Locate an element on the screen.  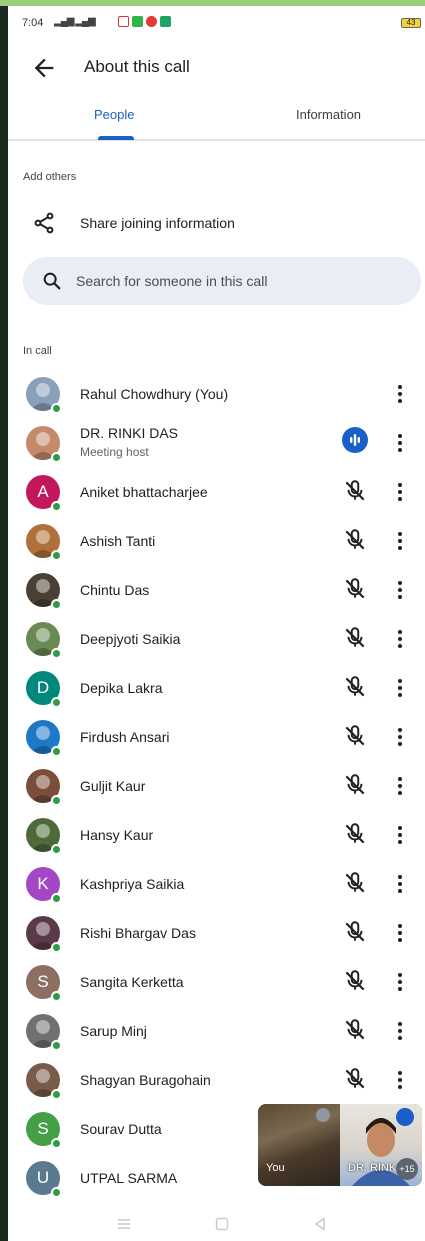
add-others-label: Add others is located at coordinates (50, 177).